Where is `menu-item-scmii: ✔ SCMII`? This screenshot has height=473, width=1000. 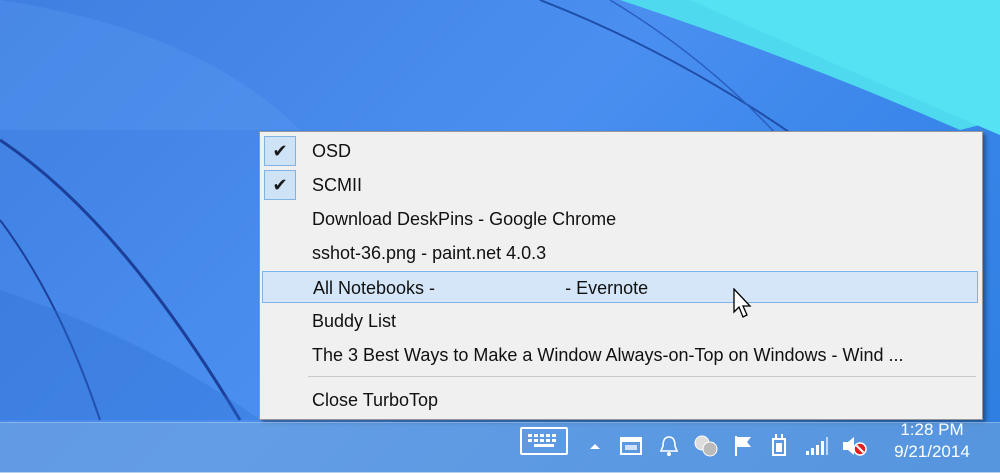
menu-item-scmii: ✔ SCMII is located at coordinates (620, 185).